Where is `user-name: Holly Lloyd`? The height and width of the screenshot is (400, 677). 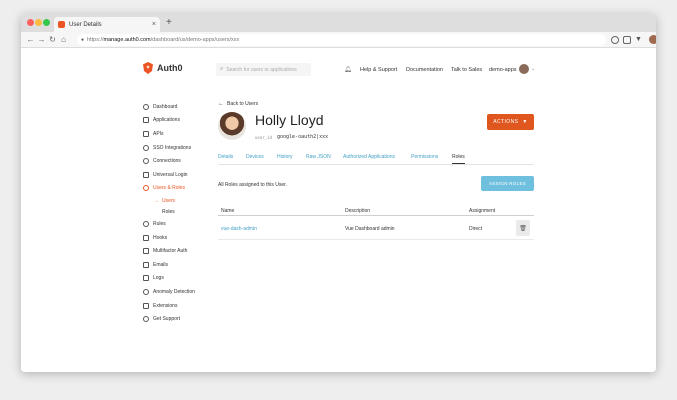
user-name: Holly Lloyd is located at coordinates (289, 120).